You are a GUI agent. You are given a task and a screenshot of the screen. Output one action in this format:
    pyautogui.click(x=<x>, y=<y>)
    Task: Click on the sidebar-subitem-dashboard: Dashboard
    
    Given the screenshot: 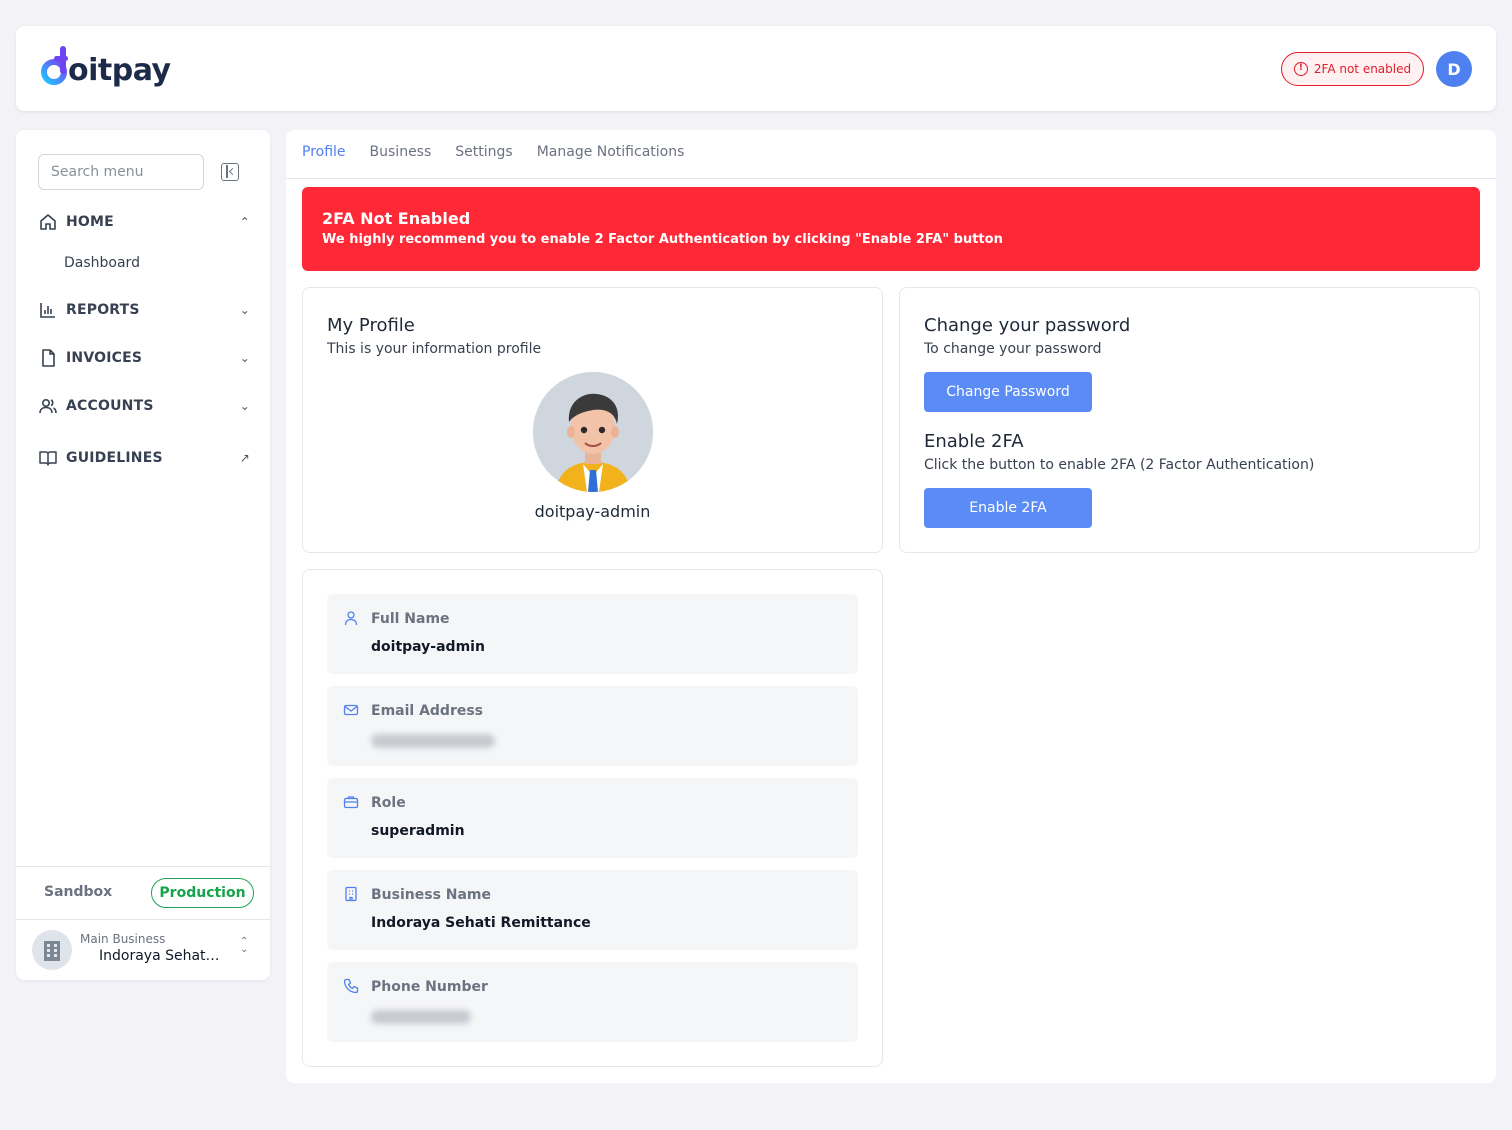 What is the action you would take?
    pyautogui.click(x=102, y=263)
    